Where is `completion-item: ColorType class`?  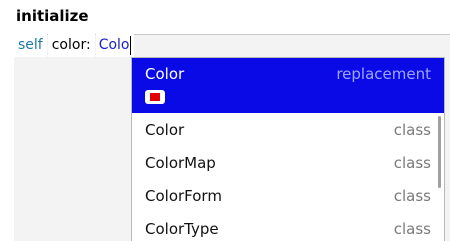
completion-item: ColorType class is located at coordinates (288, 226).